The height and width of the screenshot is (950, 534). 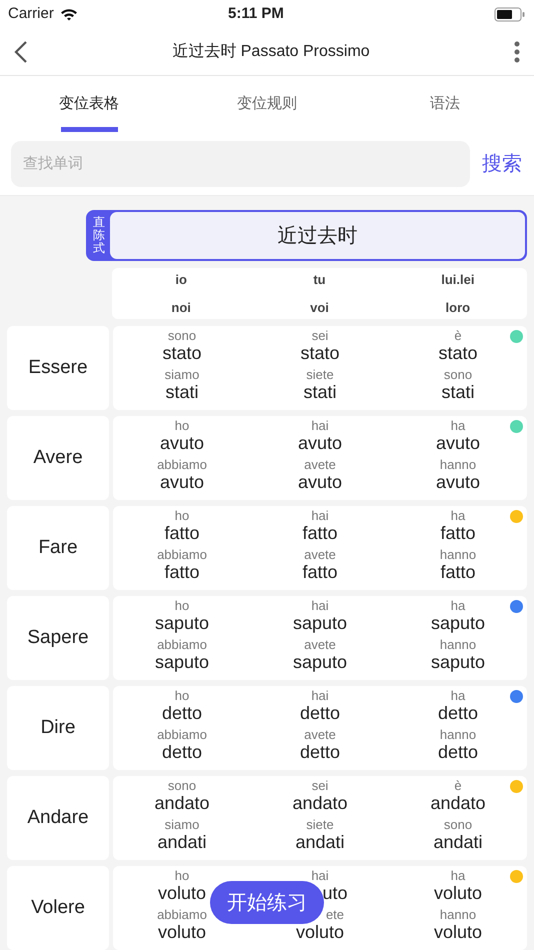 What do you see at coordinates (317, 235) in the screenshot?
I see `tense-header: 近过去时` at bounding box center [317, 235].